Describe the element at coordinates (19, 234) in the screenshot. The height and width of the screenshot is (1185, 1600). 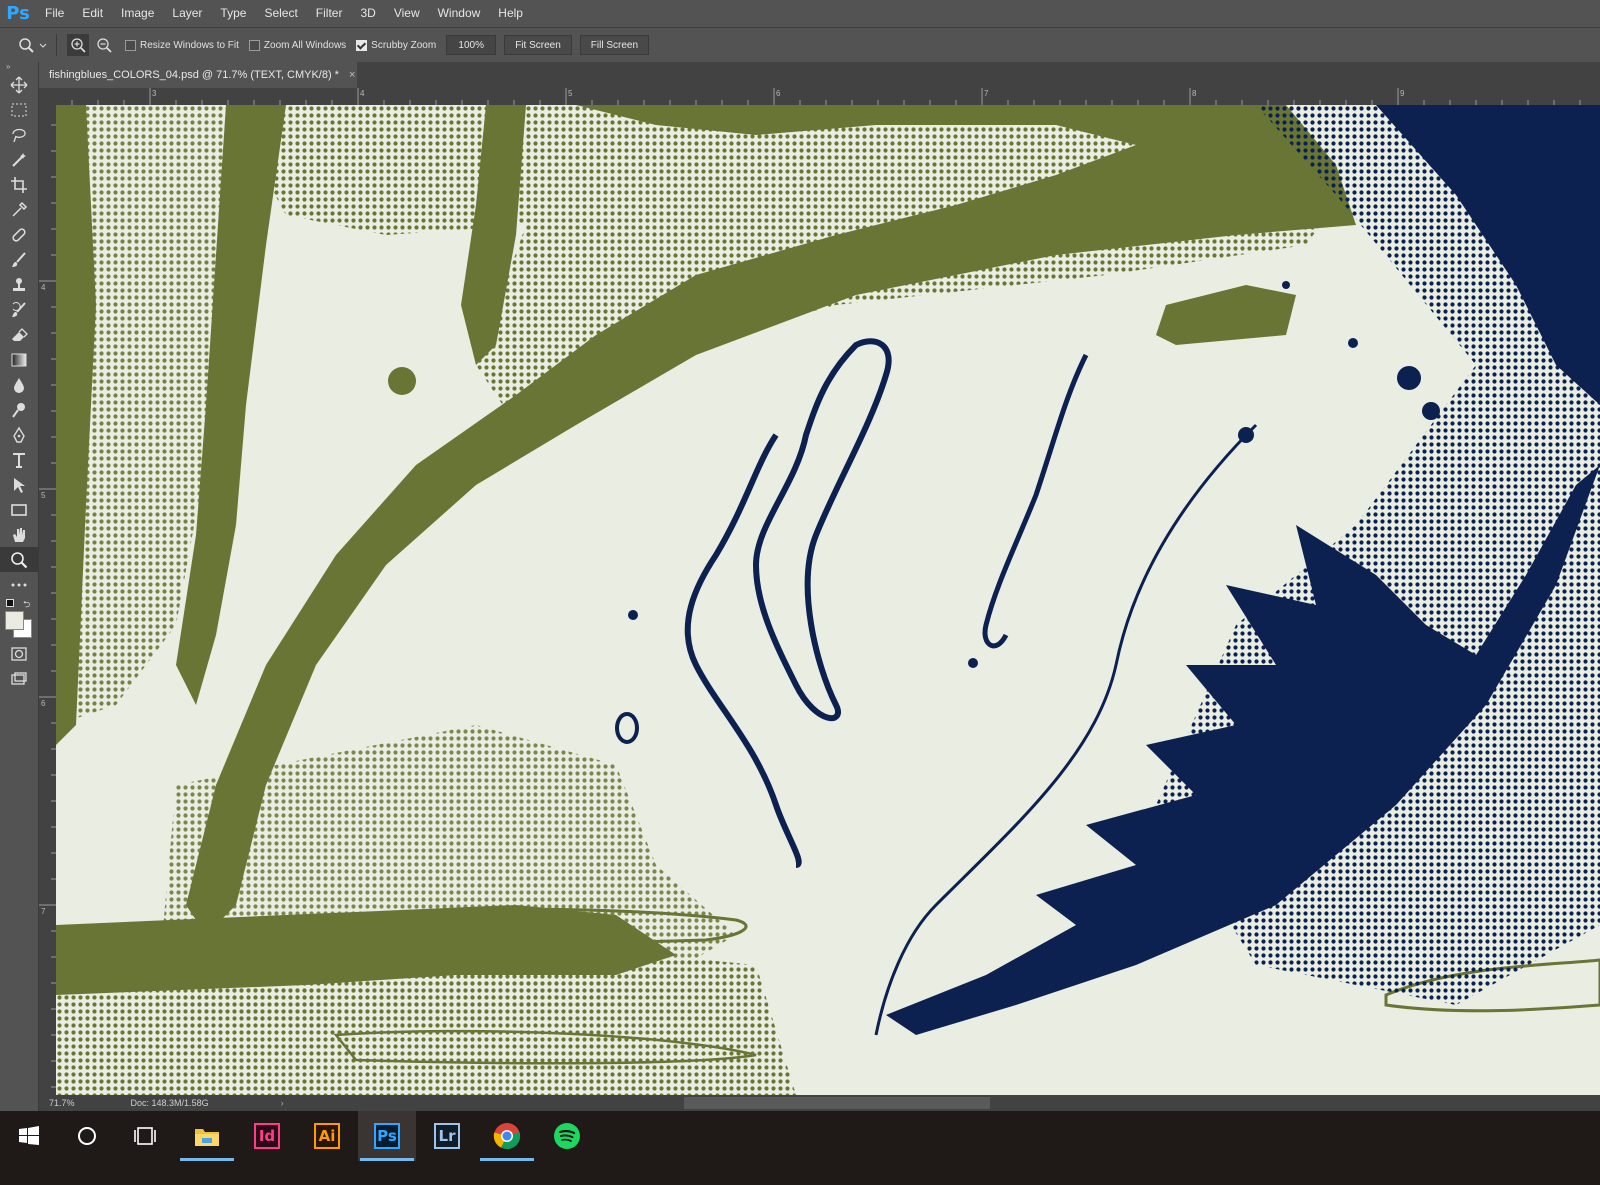
I see `healing-brush-tool` at that location.